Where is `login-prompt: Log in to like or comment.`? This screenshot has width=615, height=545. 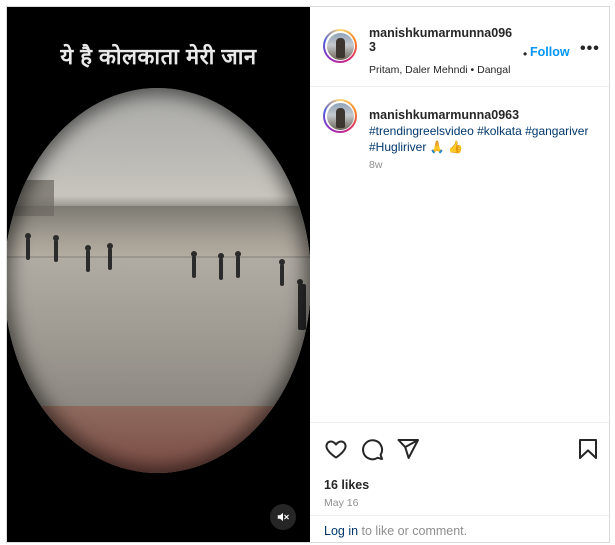
login-prompt: Log in to like or comment. is located at coordinates (459, 529).